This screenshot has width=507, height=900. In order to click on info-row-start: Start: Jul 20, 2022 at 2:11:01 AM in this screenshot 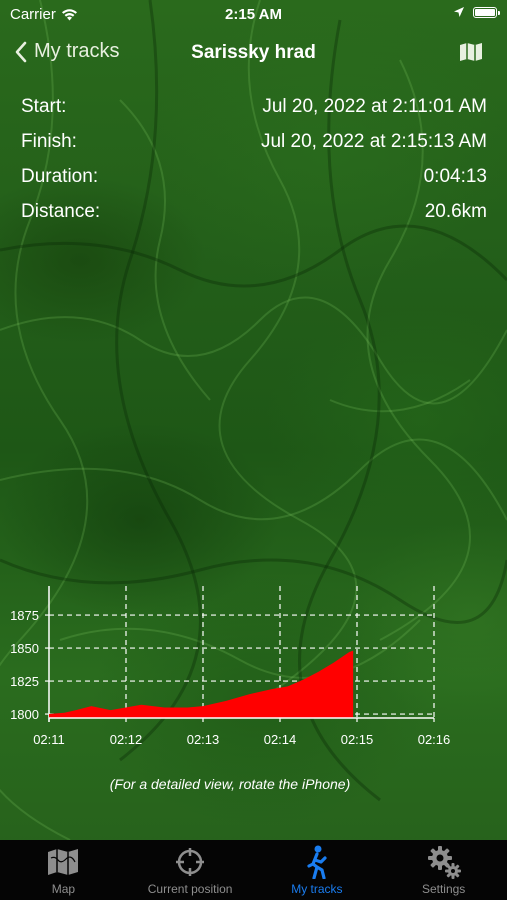, I will do `click(254, 113)`.